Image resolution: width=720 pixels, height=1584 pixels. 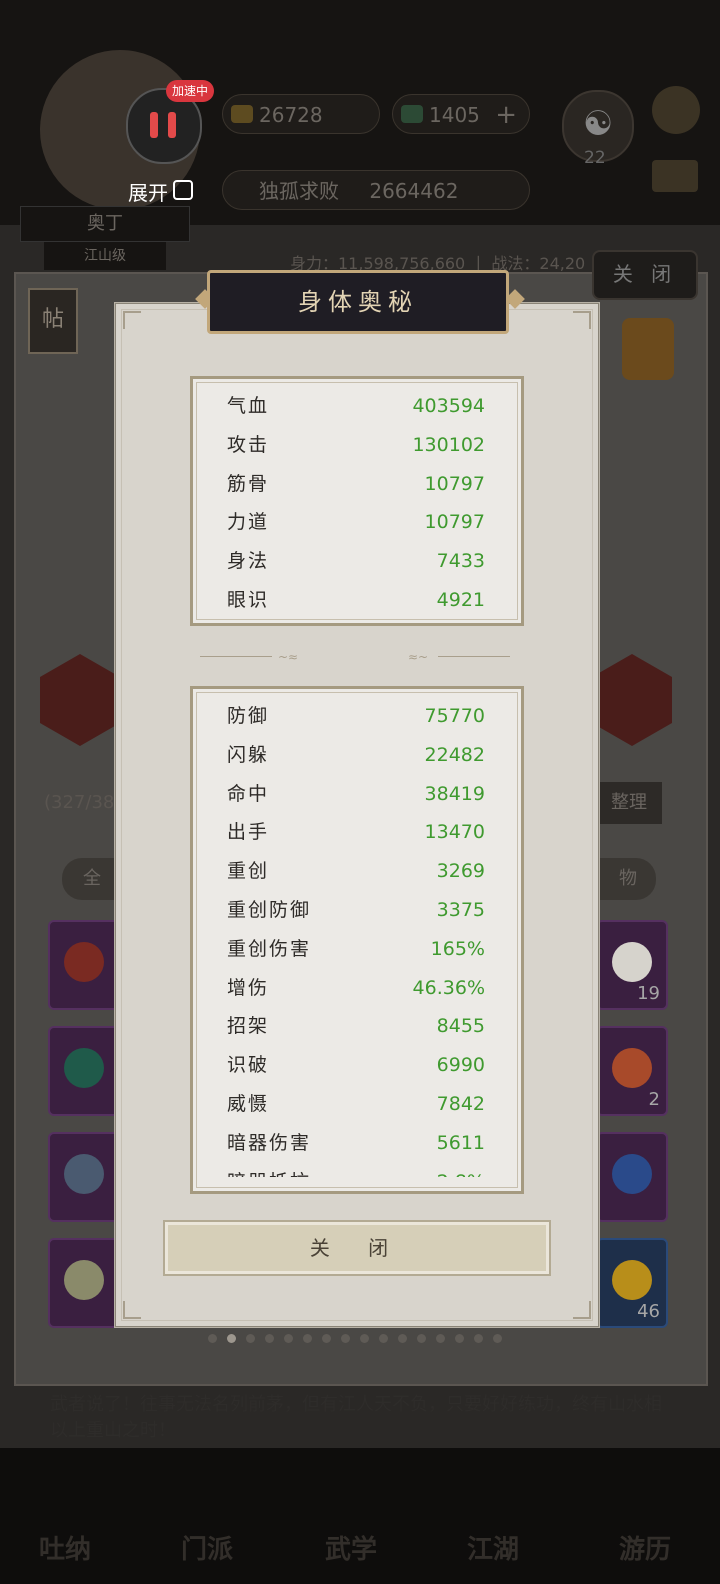 I want to click on stat-name: 招架, so click(x=248, y=1026).